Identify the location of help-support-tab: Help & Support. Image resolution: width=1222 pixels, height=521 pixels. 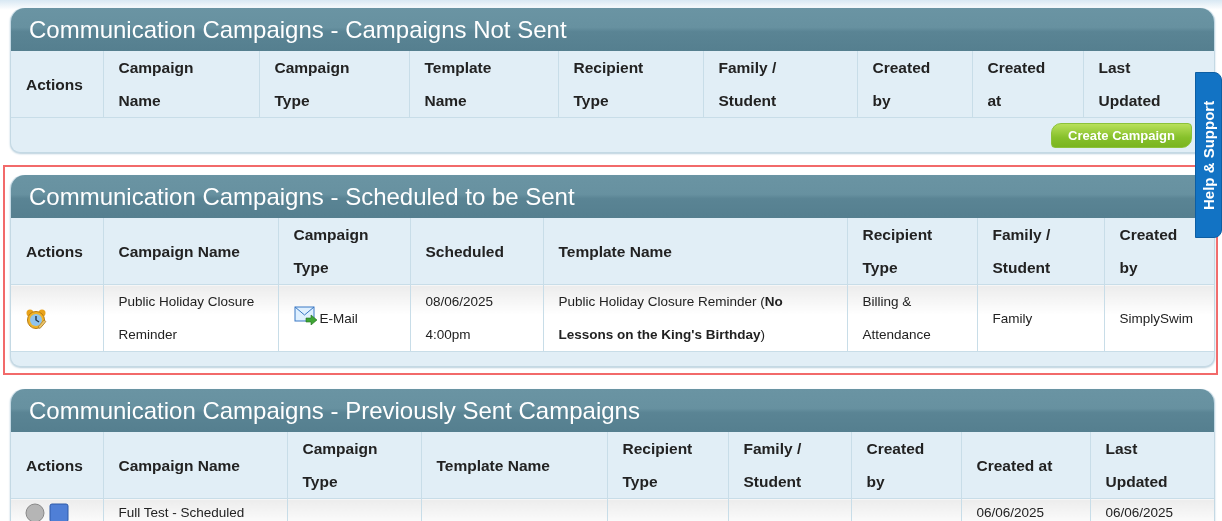
(1208, 155).